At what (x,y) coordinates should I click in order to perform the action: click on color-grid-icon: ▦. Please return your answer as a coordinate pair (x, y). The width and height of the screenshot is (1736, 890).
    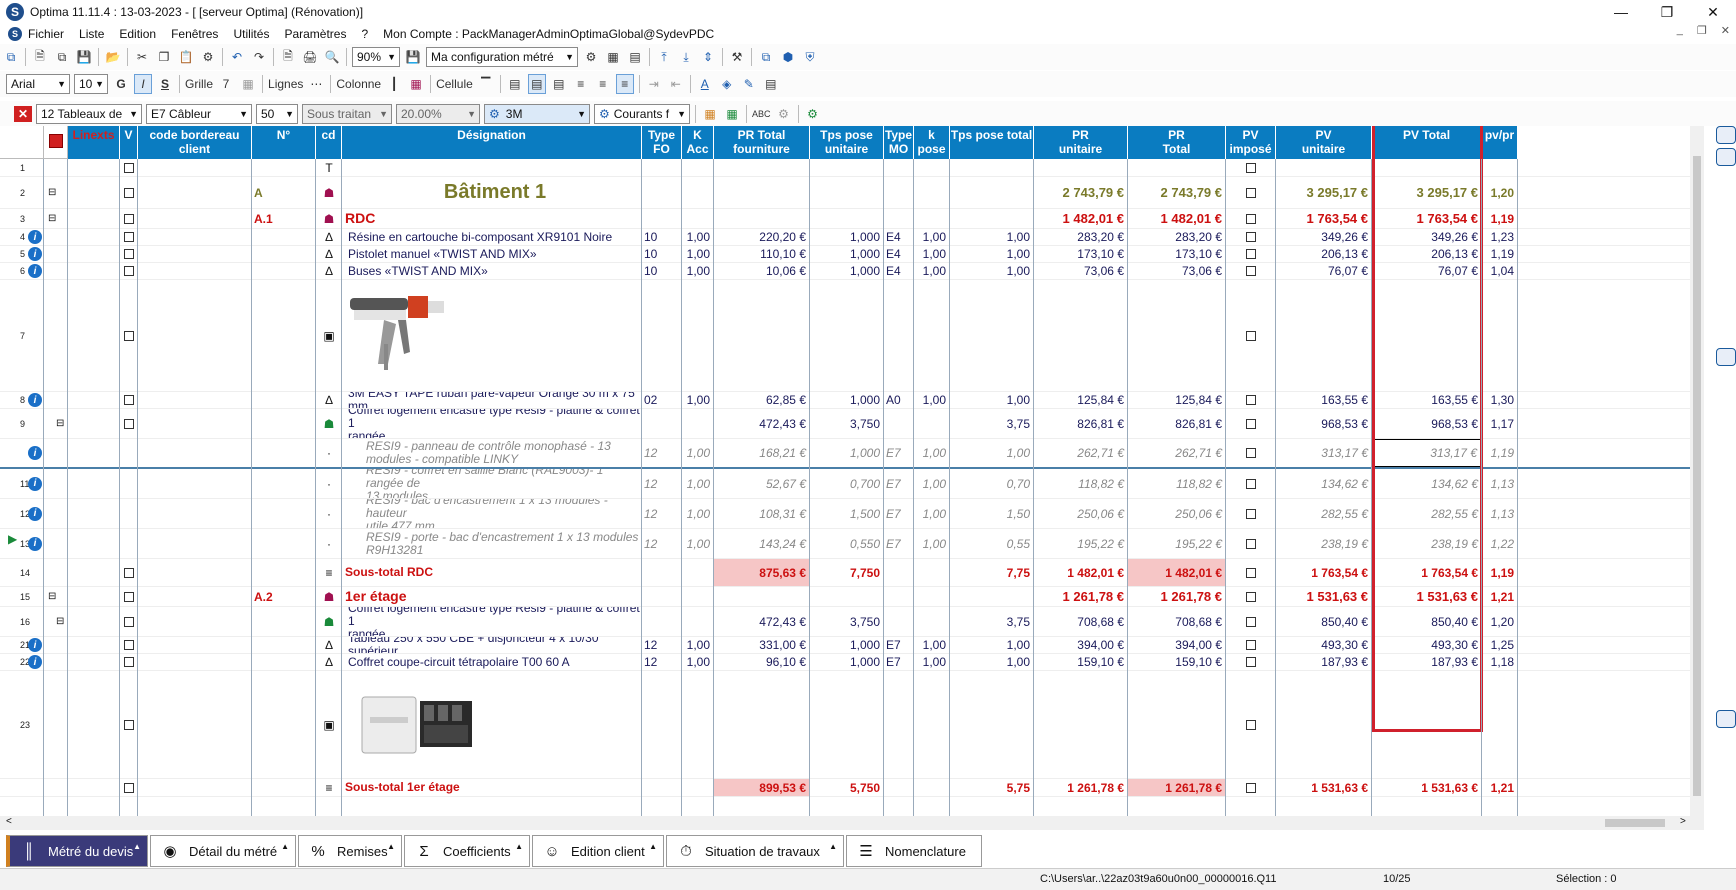
    Looking at the image, I should click on (710, 114).